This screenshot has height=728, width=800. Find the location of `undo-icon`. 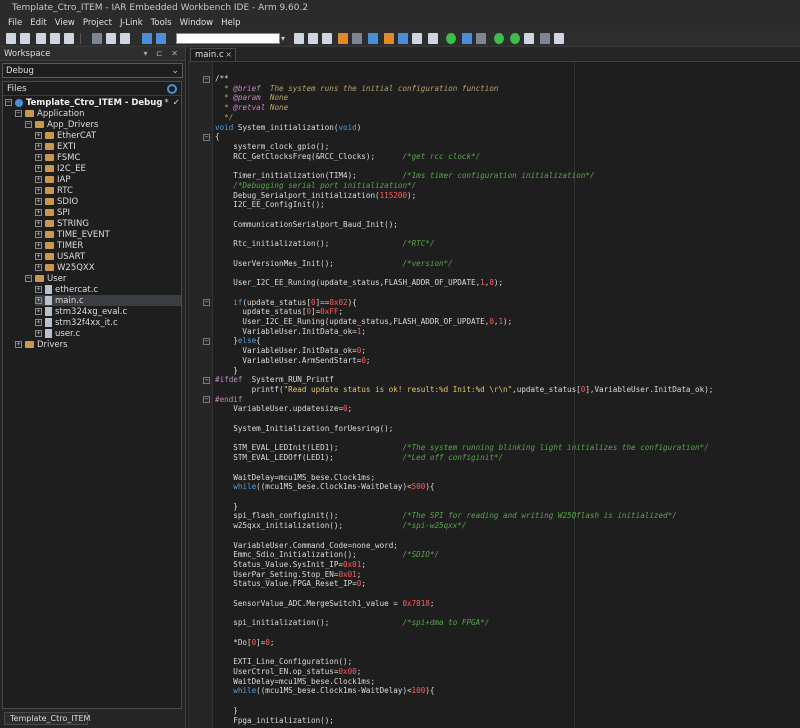

undo-icon is located at coordinates (147, 38).